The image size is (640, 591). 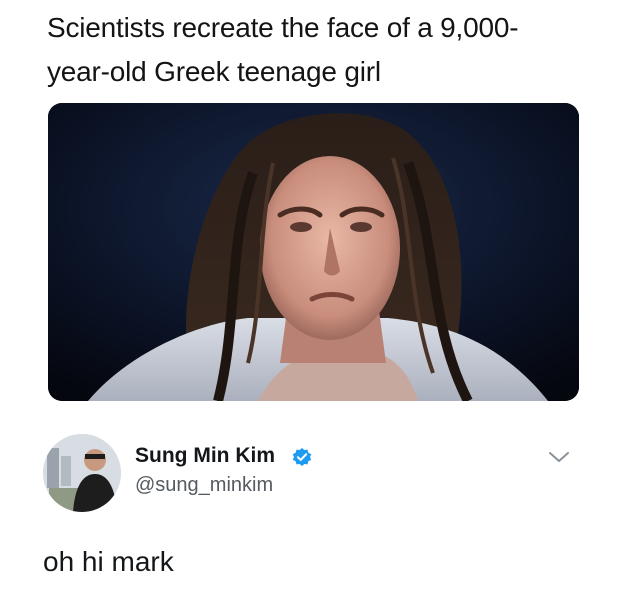 What do you see at coordinates (313, 472) in the screenshot?
I see `tweet-header: Sung Min Kim @sung_minkim` at bounding box center [313, 472].